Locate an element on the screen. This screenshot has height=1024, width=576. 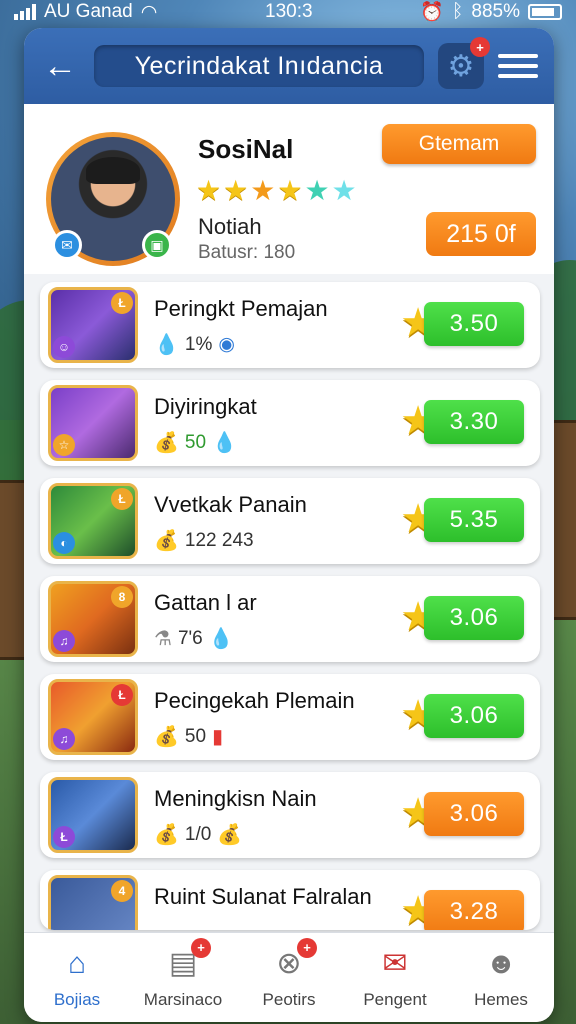
score-badge: 3.30 is located at coordinates (474, 422).